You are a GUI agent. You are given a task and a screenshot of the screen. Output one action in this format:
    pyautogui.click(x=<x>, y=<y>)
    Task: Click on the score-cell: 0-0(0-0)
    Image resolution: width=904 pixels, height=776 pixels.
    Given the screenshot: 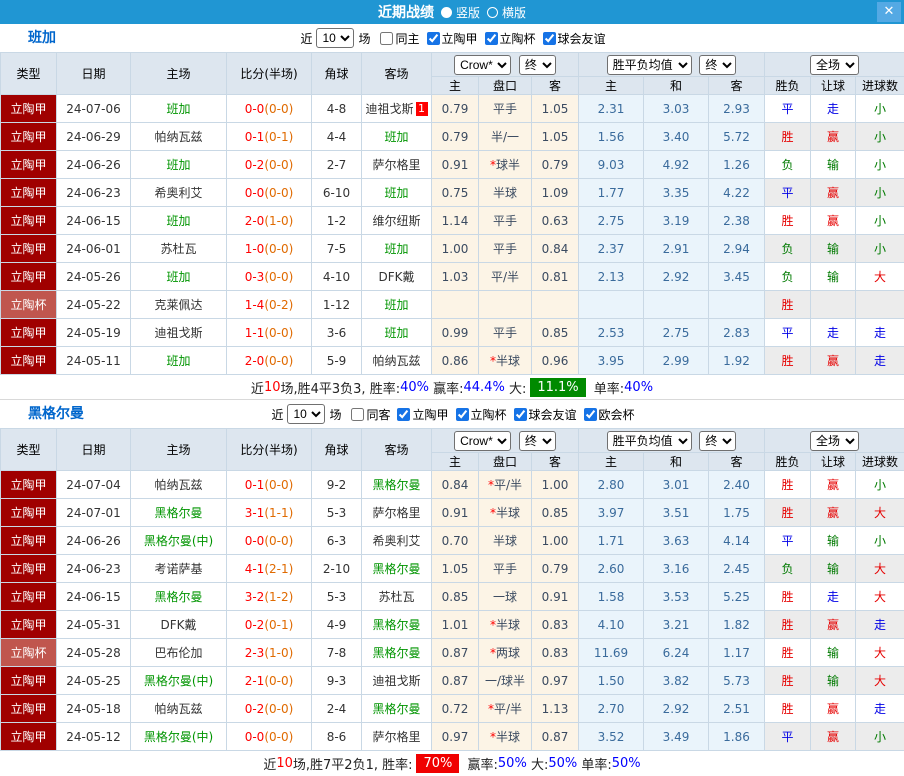 What is the action you would take?
    pyautogui.click(x=269, y=541)
    